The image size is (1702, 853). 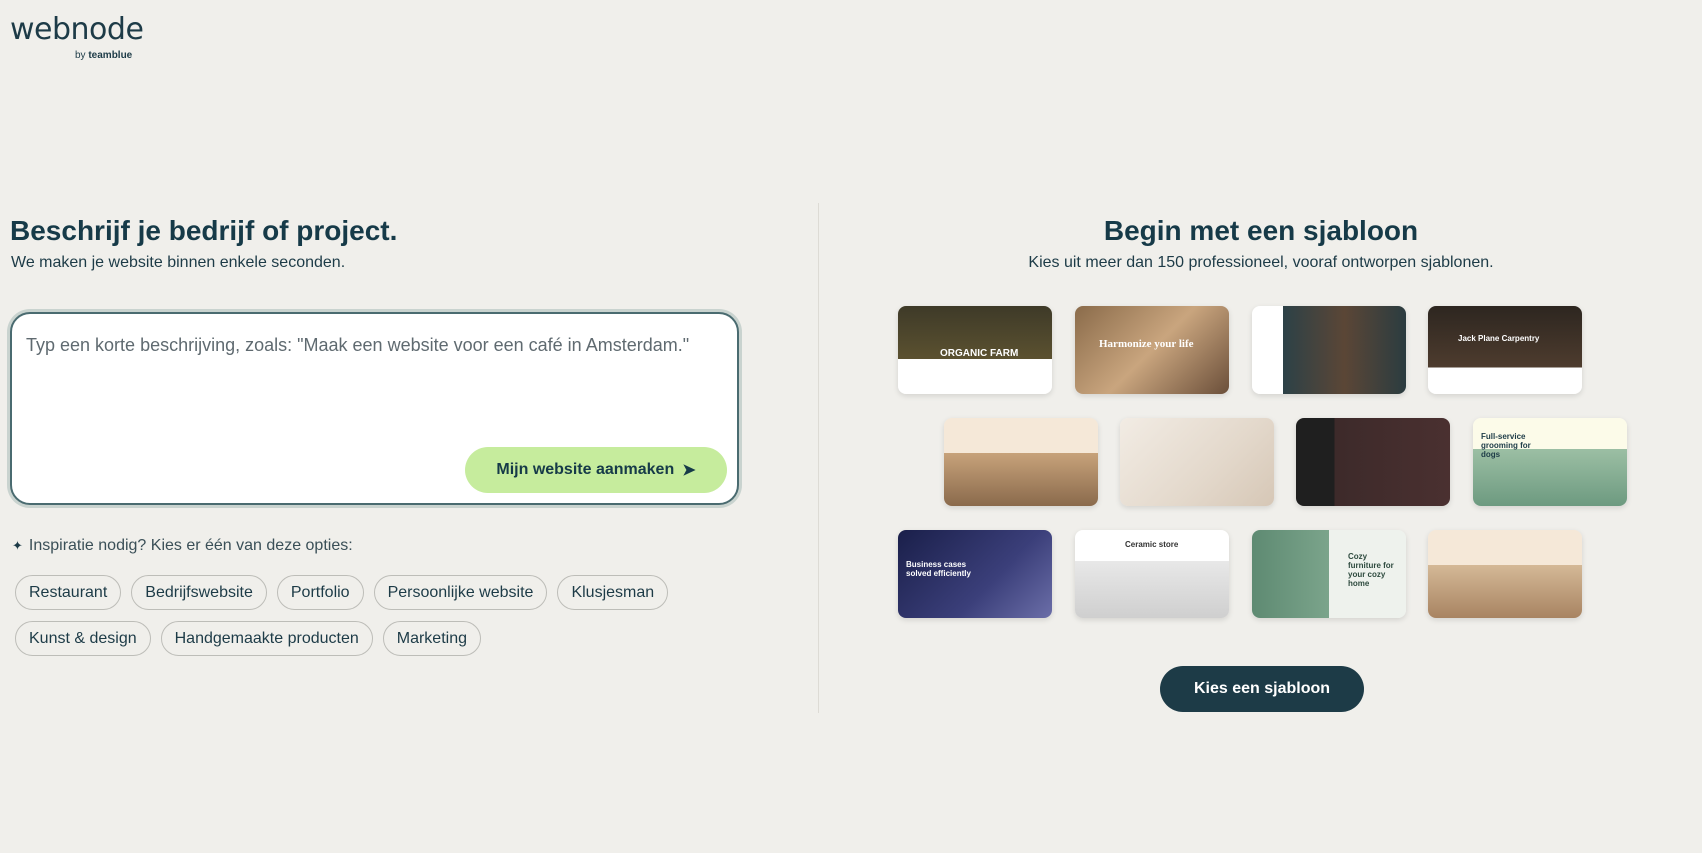 I want to click on logo-byline: by teamblue, so click(x=103, y=55).